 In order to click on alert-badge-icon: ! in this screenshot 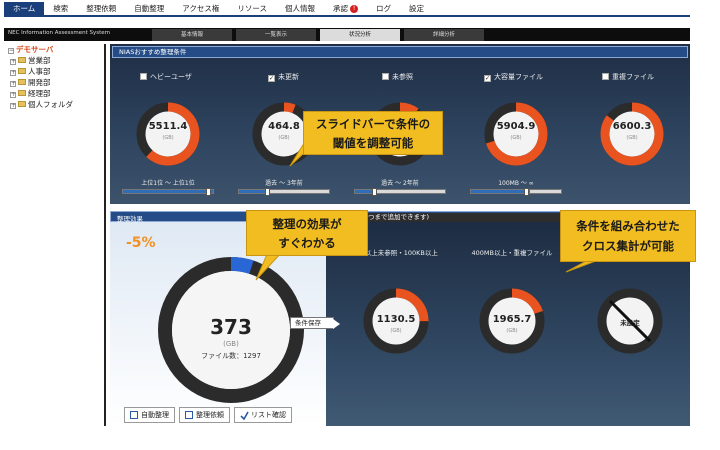, I will do `click(354, 8)`.